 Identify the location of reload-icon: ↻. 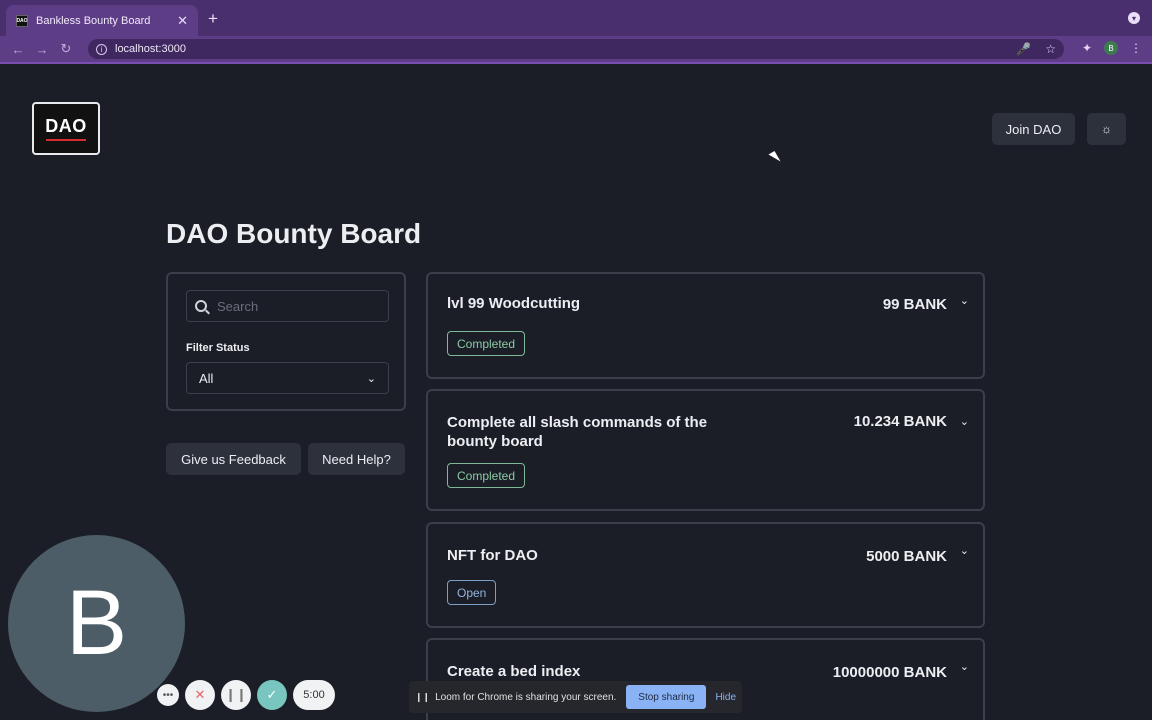
(66, 49).